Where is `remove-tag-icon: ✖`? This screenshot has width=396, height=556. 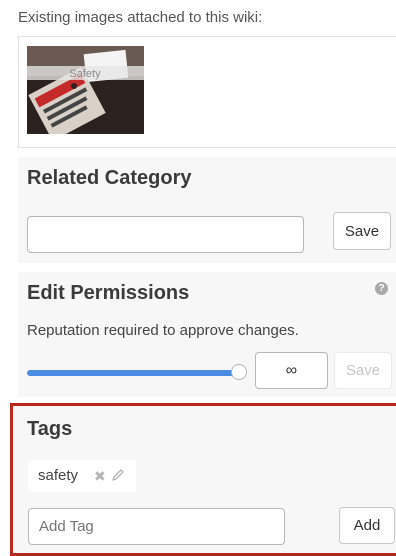
remove-tag-icon: ✖ is located at coordinates (100, 476).